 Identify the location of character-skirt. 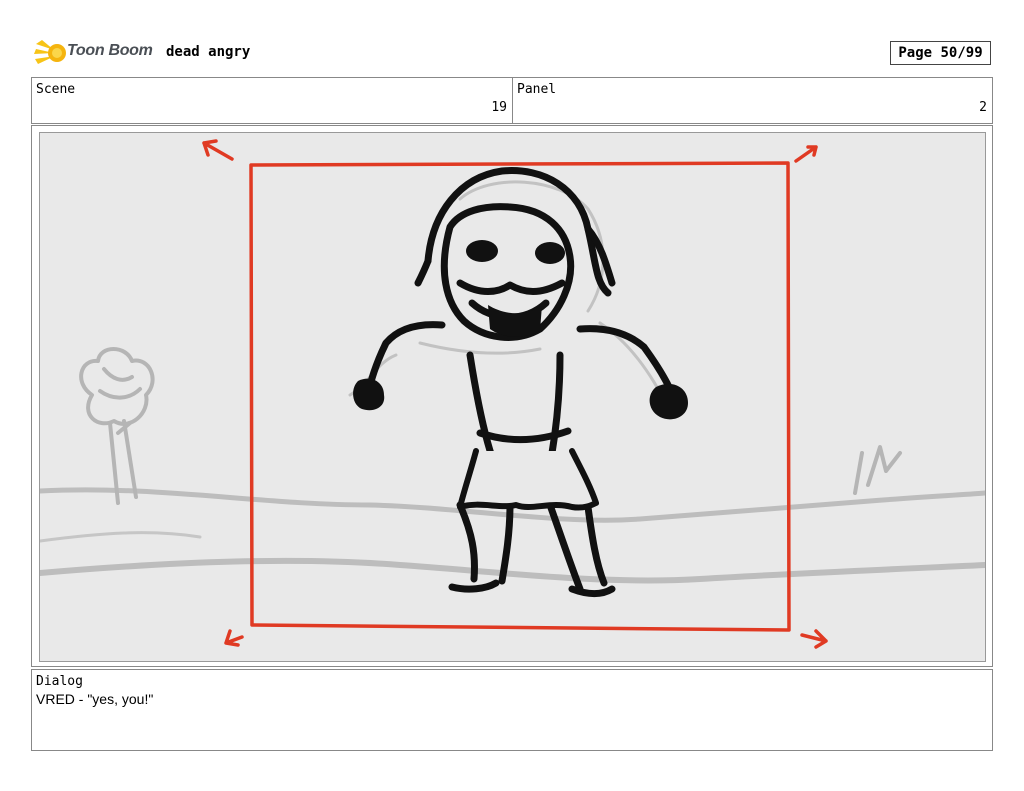
(528, 479).